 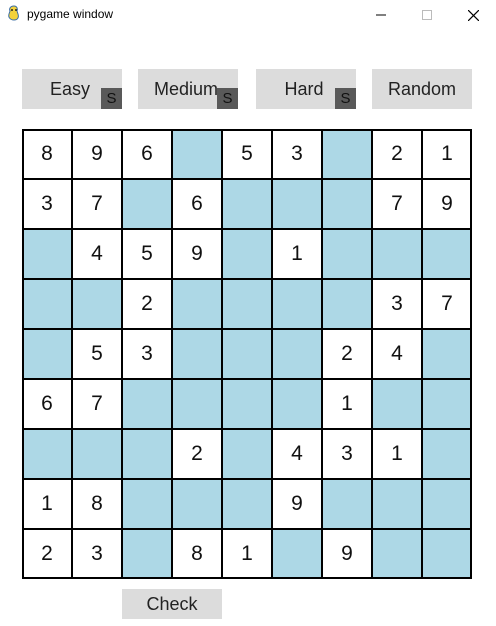 What do you see at coordinates (345, 98) in the screenshot?
I see `hard-solve-button: S` at bounding box center [345, 98].